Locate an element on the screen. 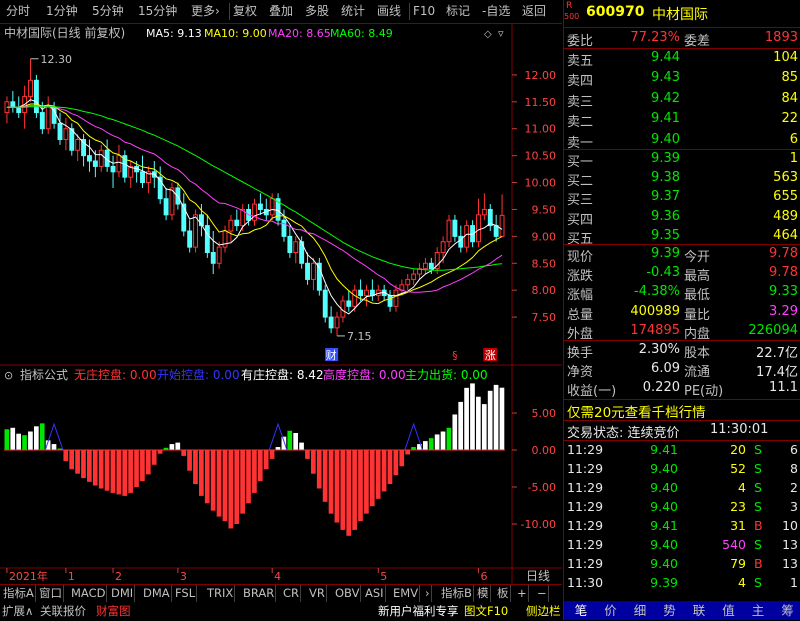 The height and width of the screenshot is (621, 800). sell-label-1: 卖四 is located at coordinates (580, 79).